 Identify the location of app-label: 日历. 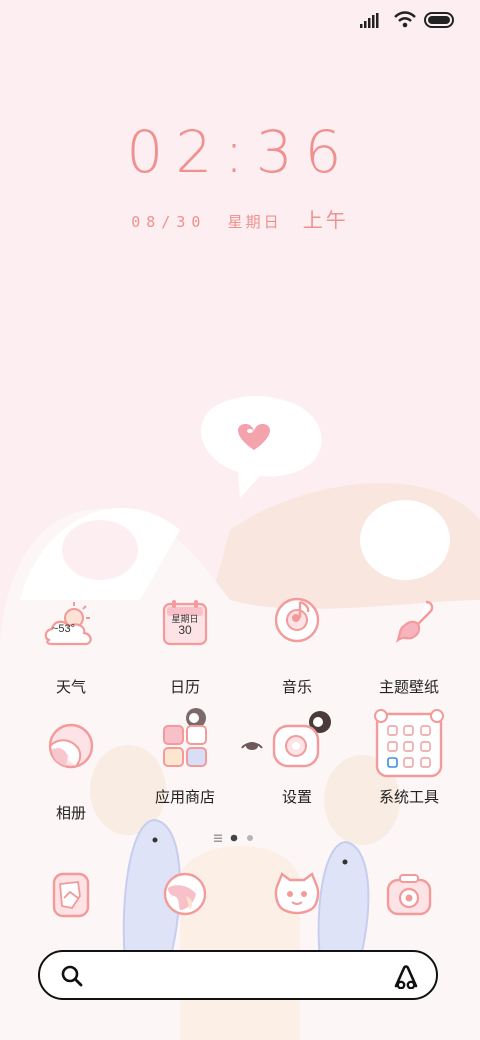
(184, 687).